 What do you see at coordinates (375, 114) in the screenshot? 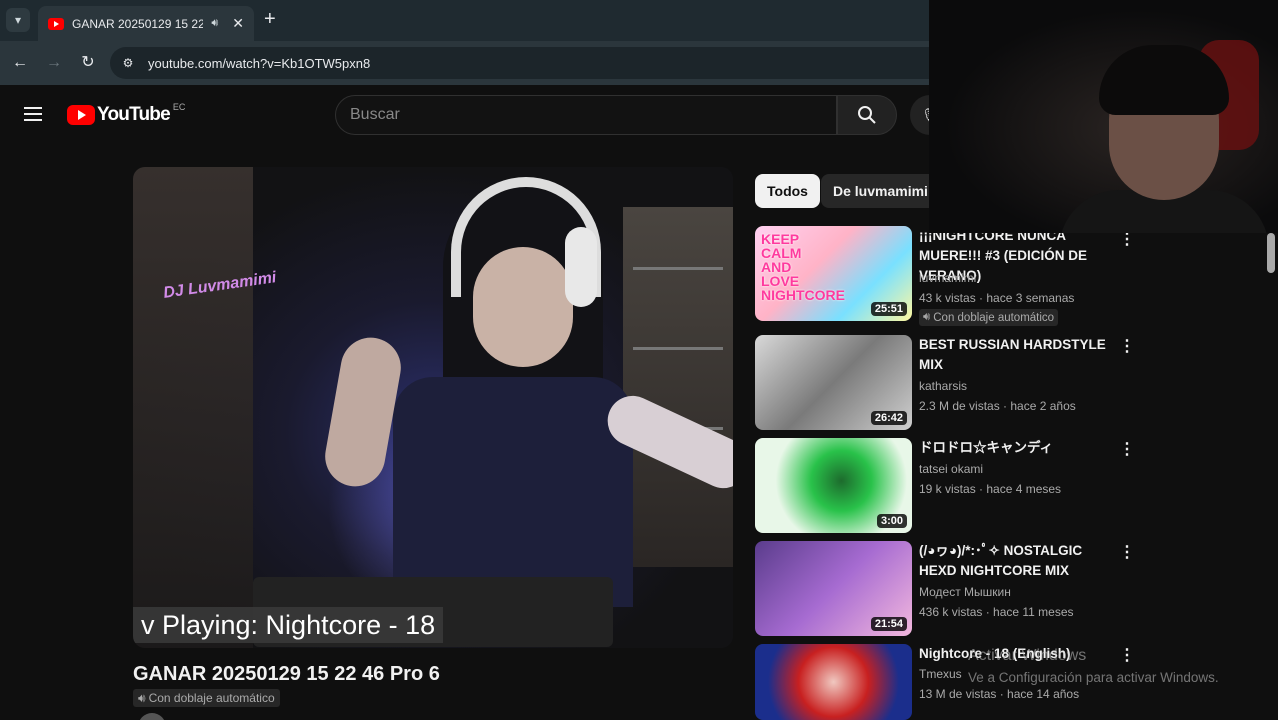
I see `search-placeholder: Buscar` at bounding box center [375, 114].